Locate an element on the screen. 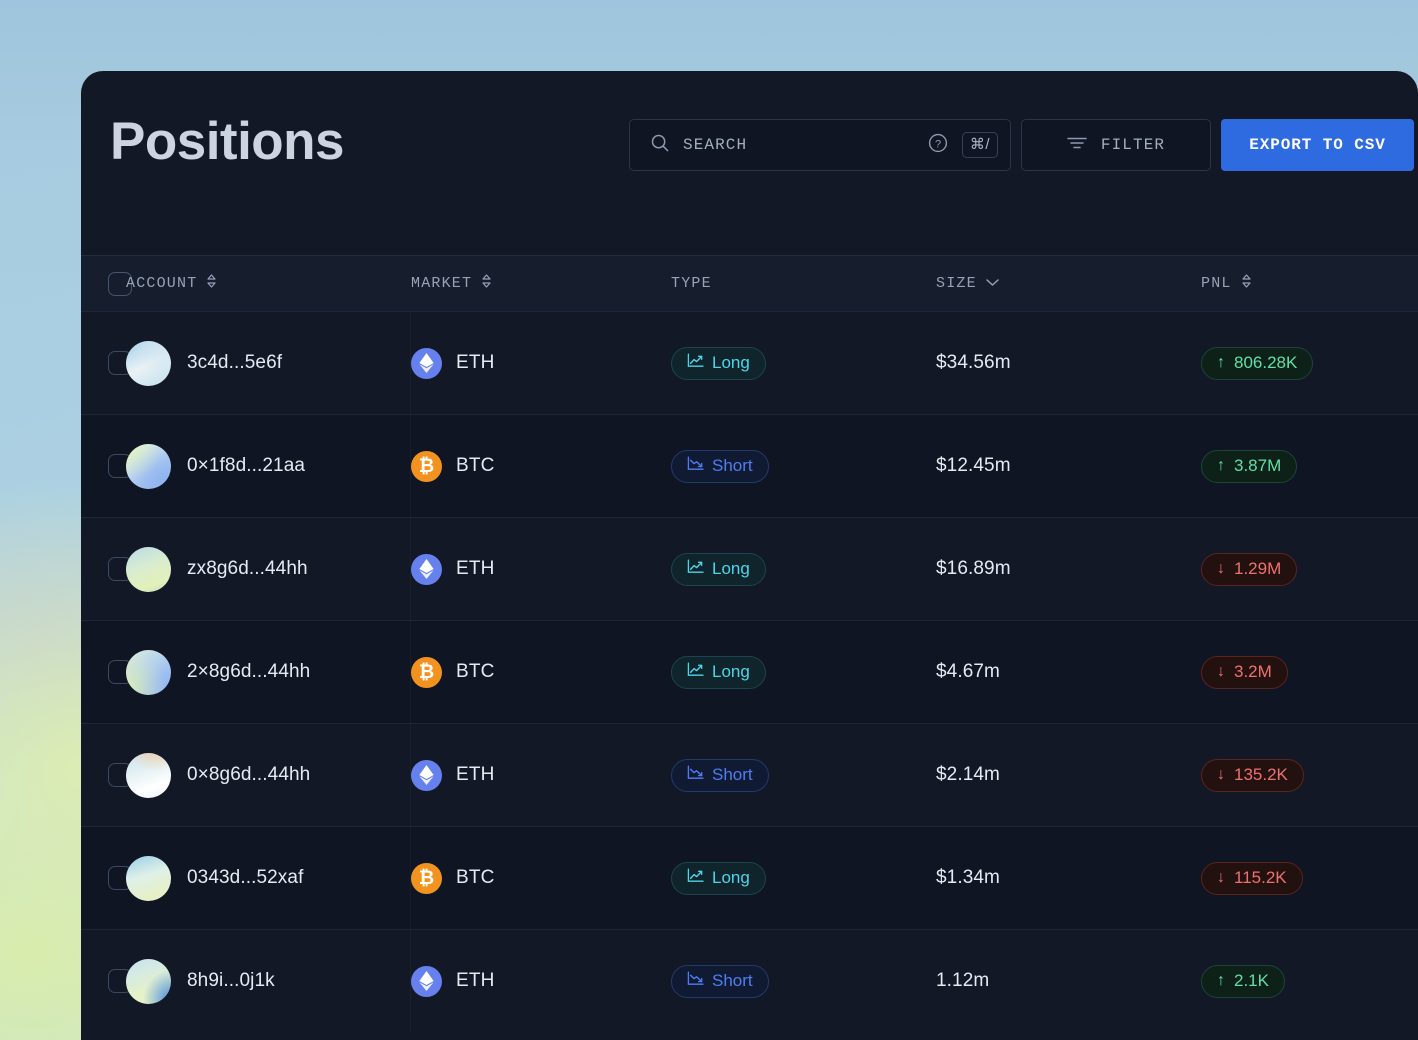 This screenshot has width=1418, height=1040. pnl-badge: ↓ 135.2K is located at coordinates (1252, 775).